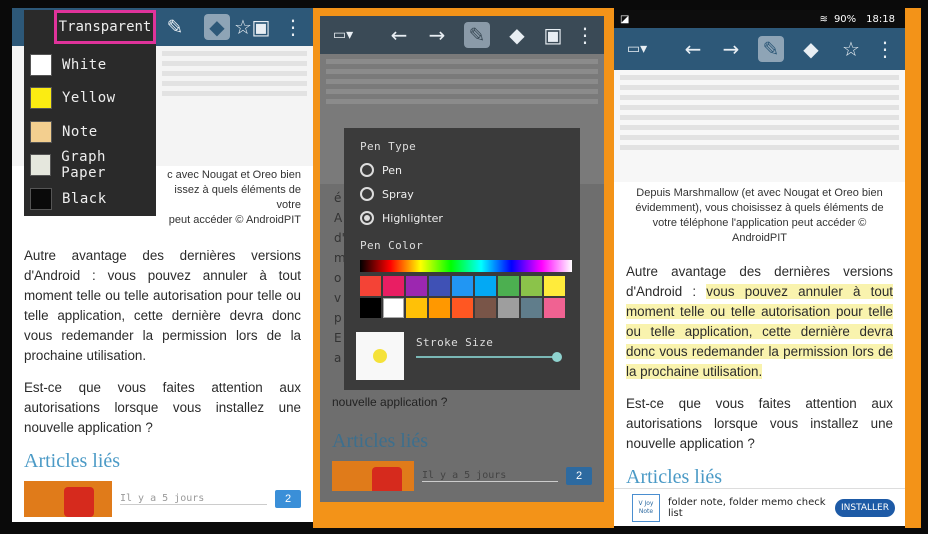 The height and width of the screenshot is (534, 928). I want to click on menu-label: Yellow, so click(89, 98).